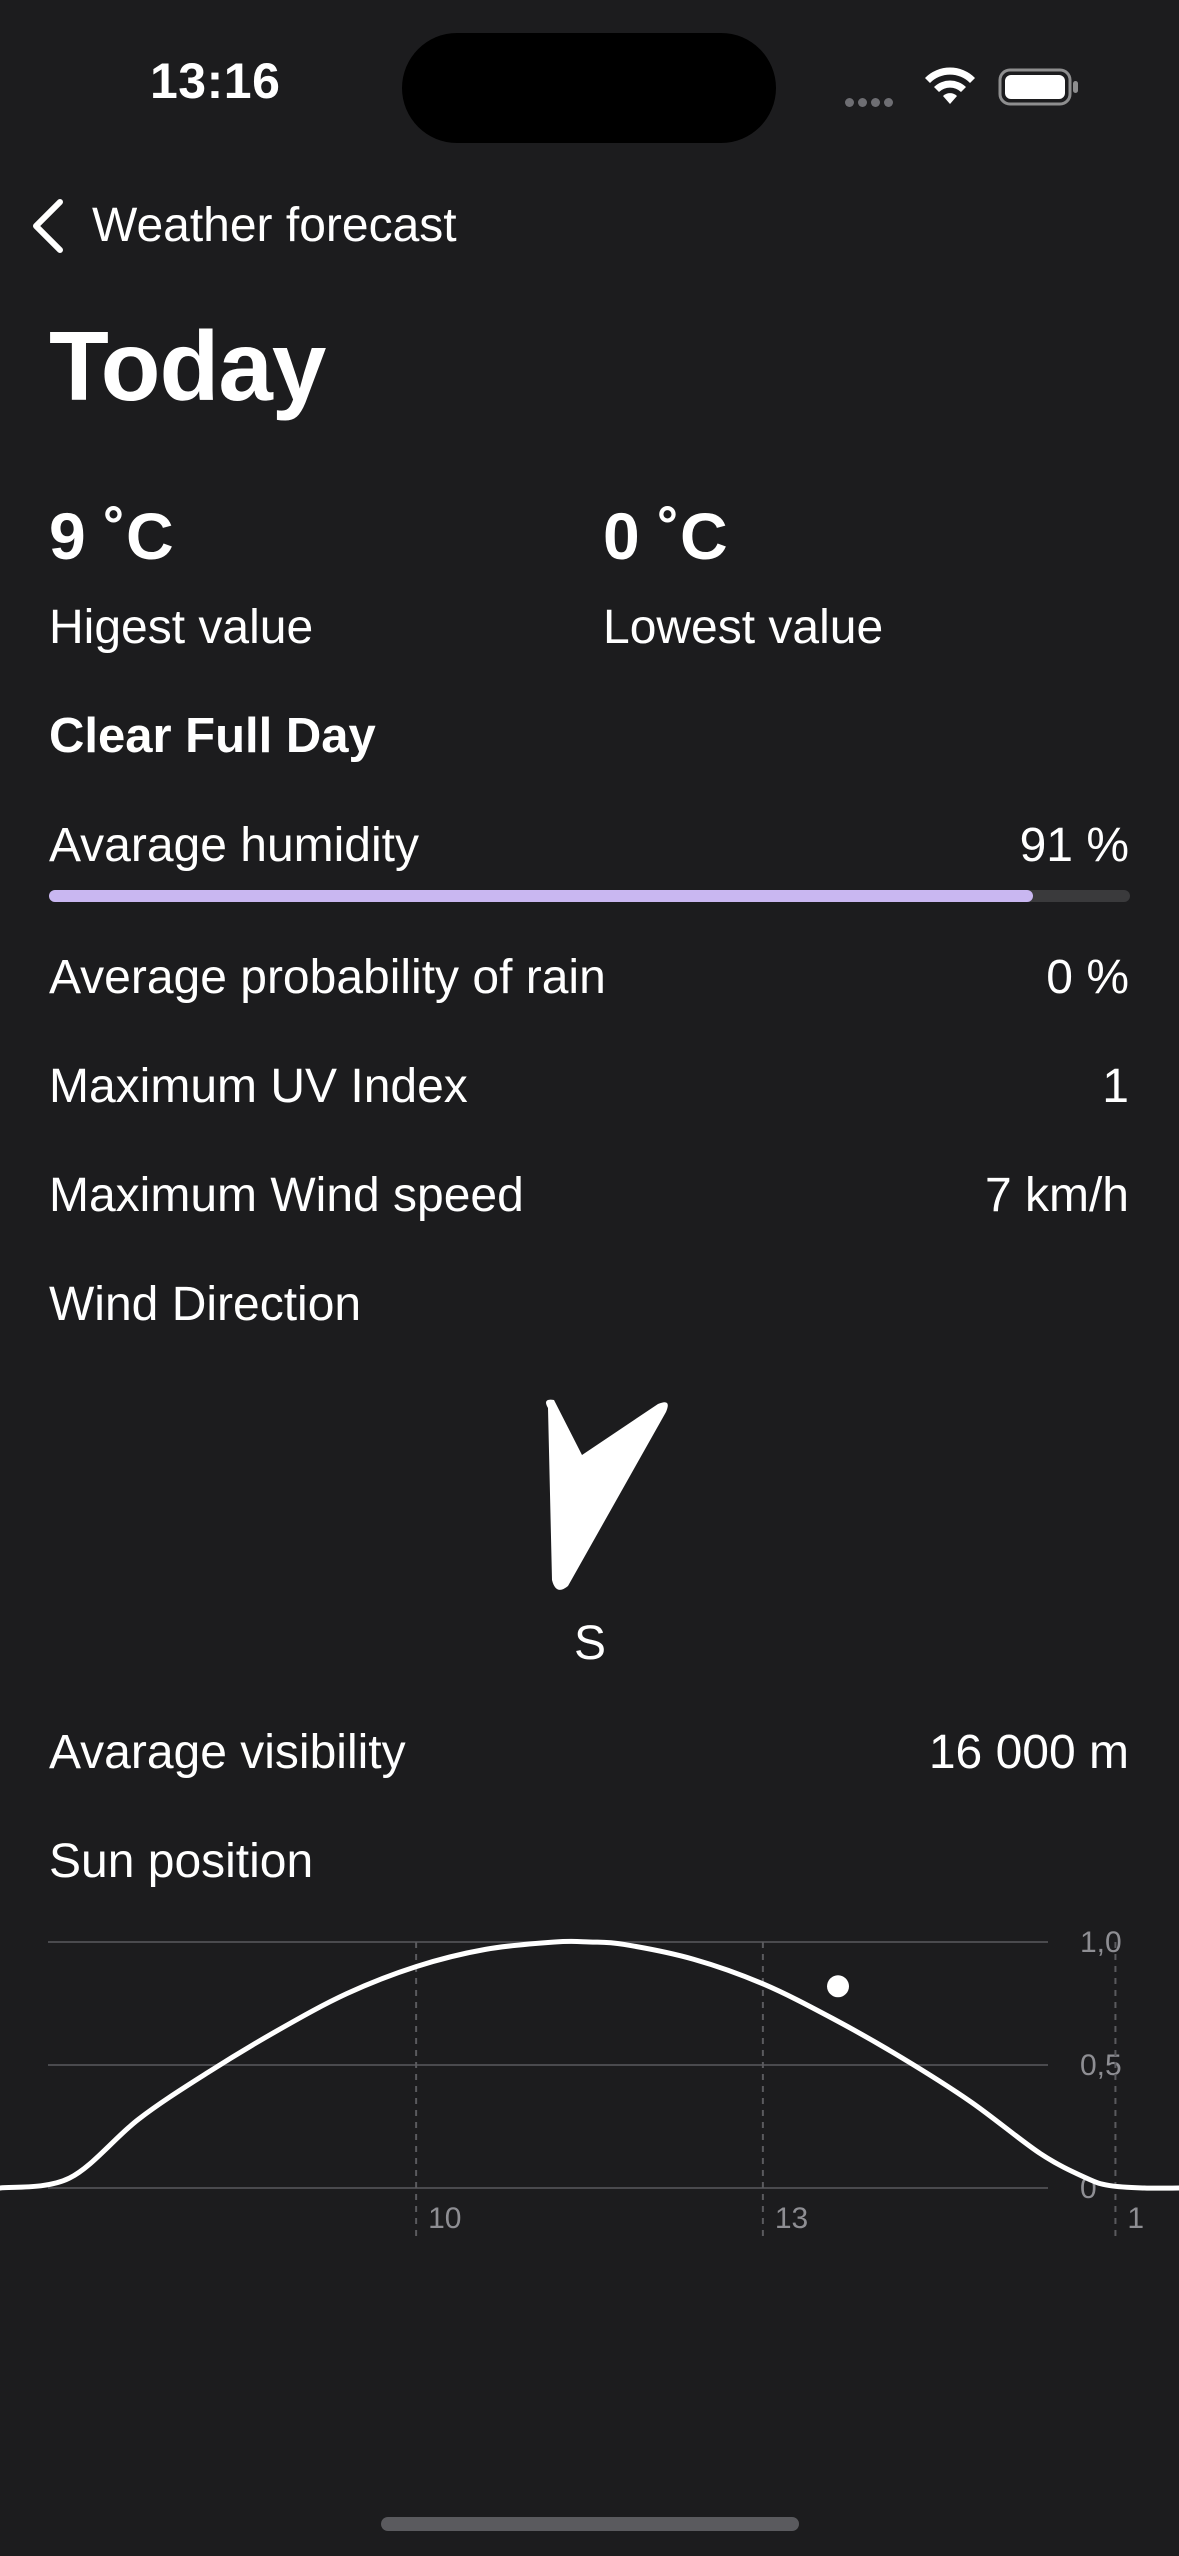  Describe the element at coordinates (327, 977) in the screenshot. I see `rain-label: Average probability of rain` at that location.